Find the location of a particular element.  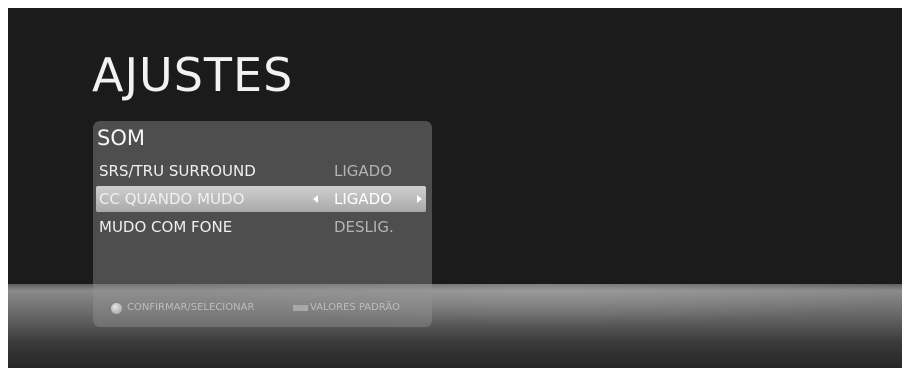

arrow-right-icon is located at coordinates (419, 199).